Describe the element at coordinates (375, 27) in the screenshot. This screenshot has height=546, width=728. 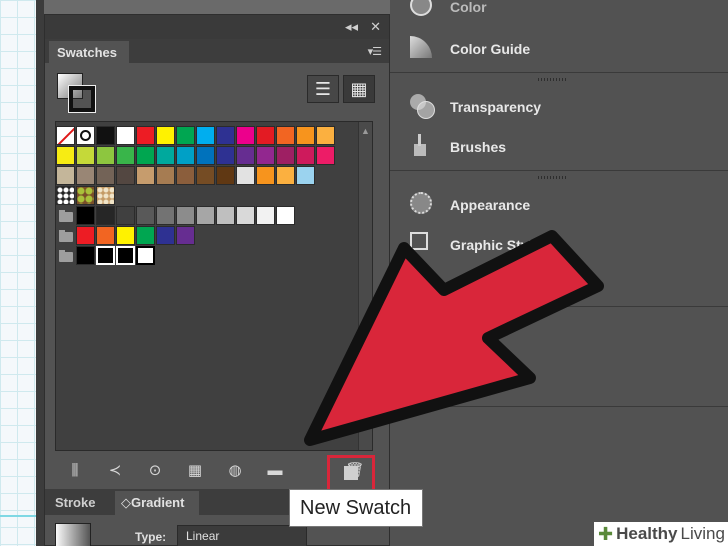
I see `close-icon: ✕` at that location.